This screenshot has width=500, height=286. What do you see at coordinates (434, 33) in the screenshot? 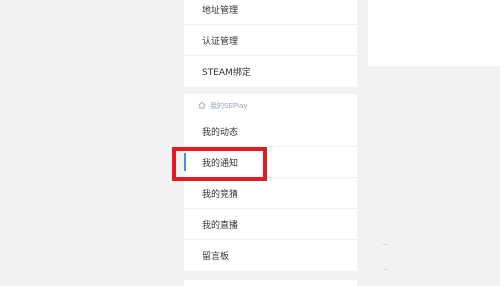
I see `content-panel` at bounding box center [434, 33].